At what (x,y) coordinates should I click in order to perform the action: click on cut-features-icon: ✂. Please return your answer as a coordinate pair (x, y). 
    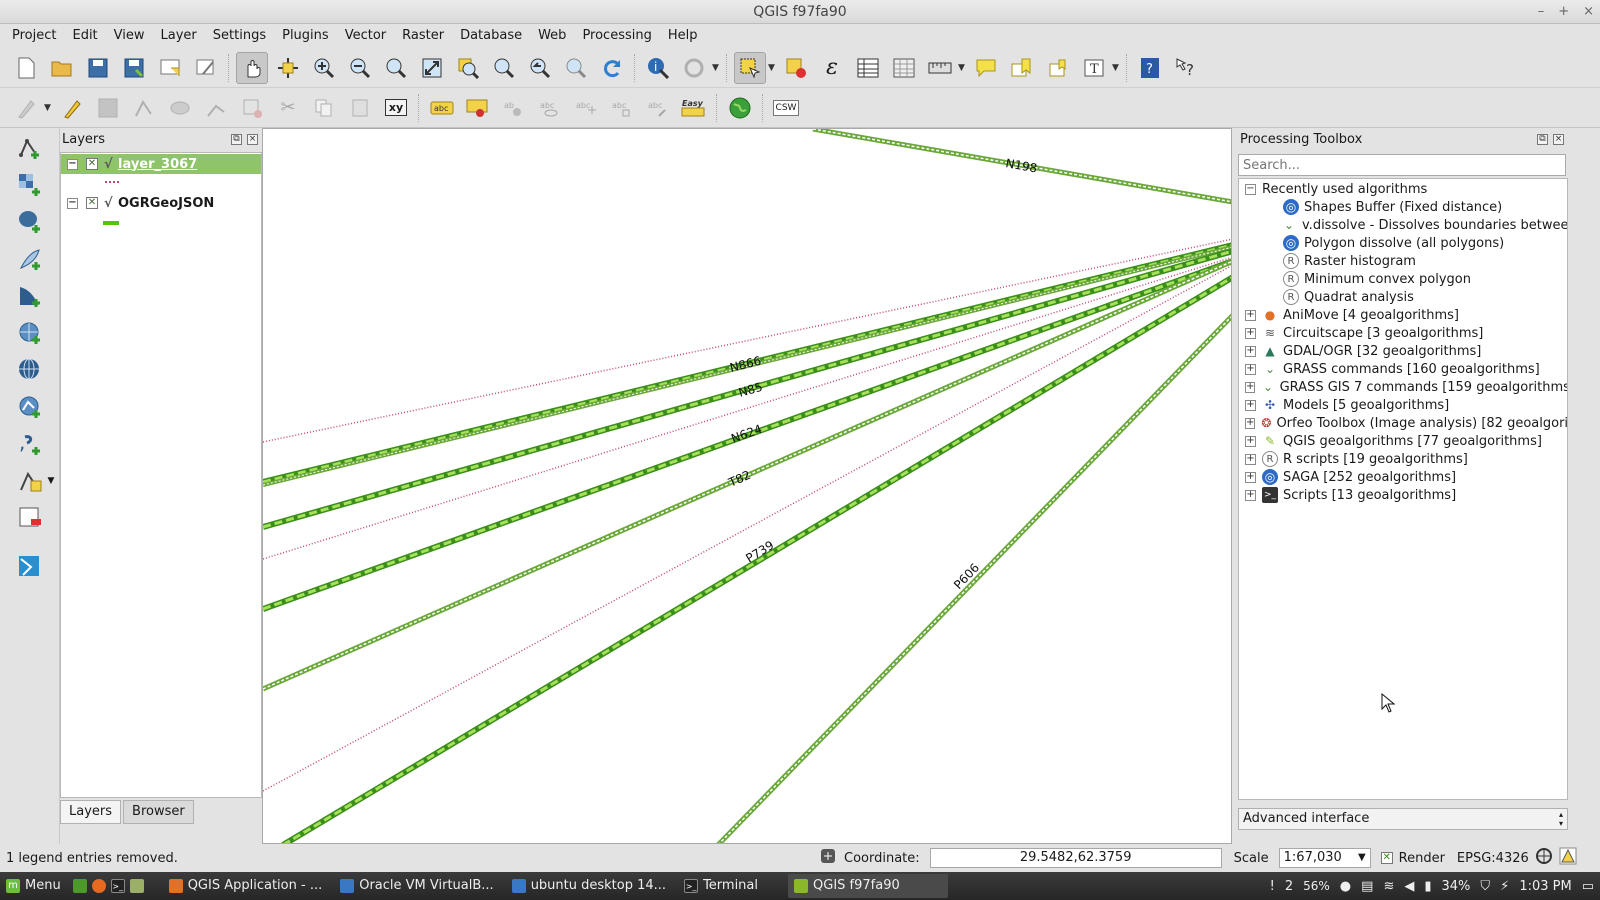
    Looking at the image, I should click on (288, 108).